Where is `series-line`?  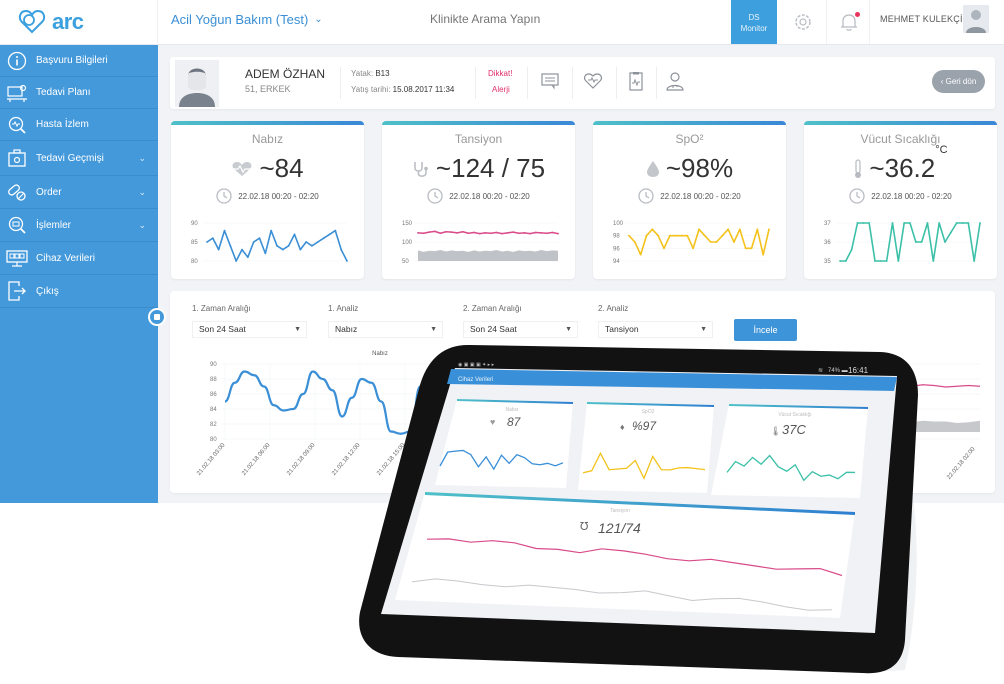
series-line is located at coordinates (488, 232).